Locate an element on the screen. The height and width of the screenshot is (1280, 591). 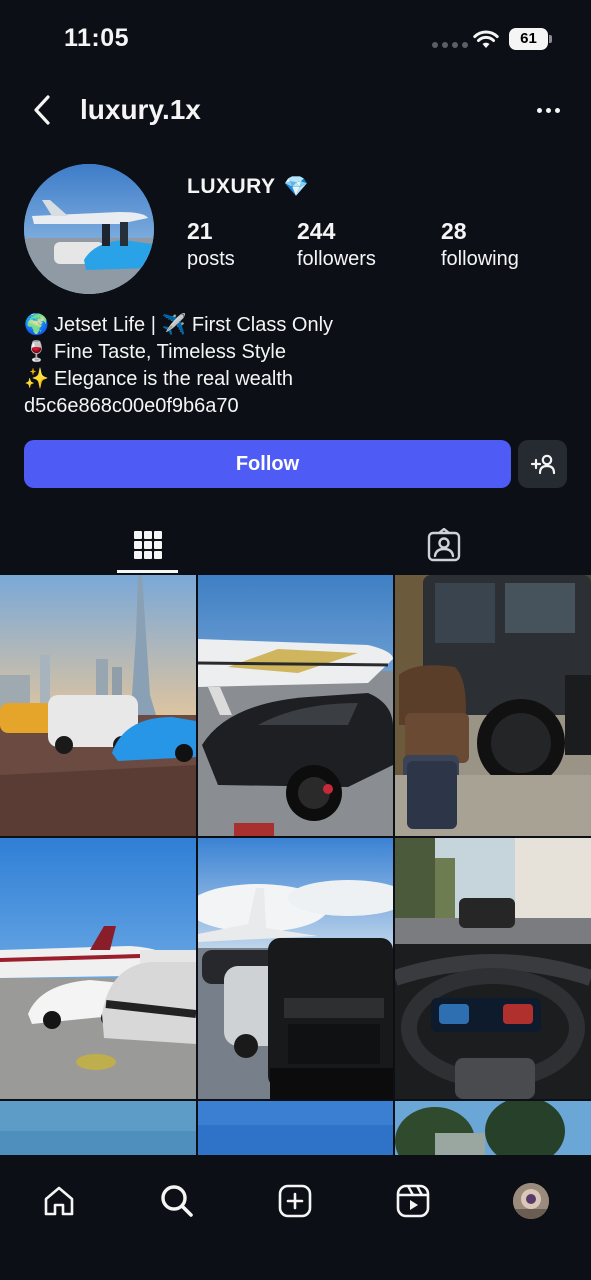
followers-label: followers is located at coordinates (336, 259).